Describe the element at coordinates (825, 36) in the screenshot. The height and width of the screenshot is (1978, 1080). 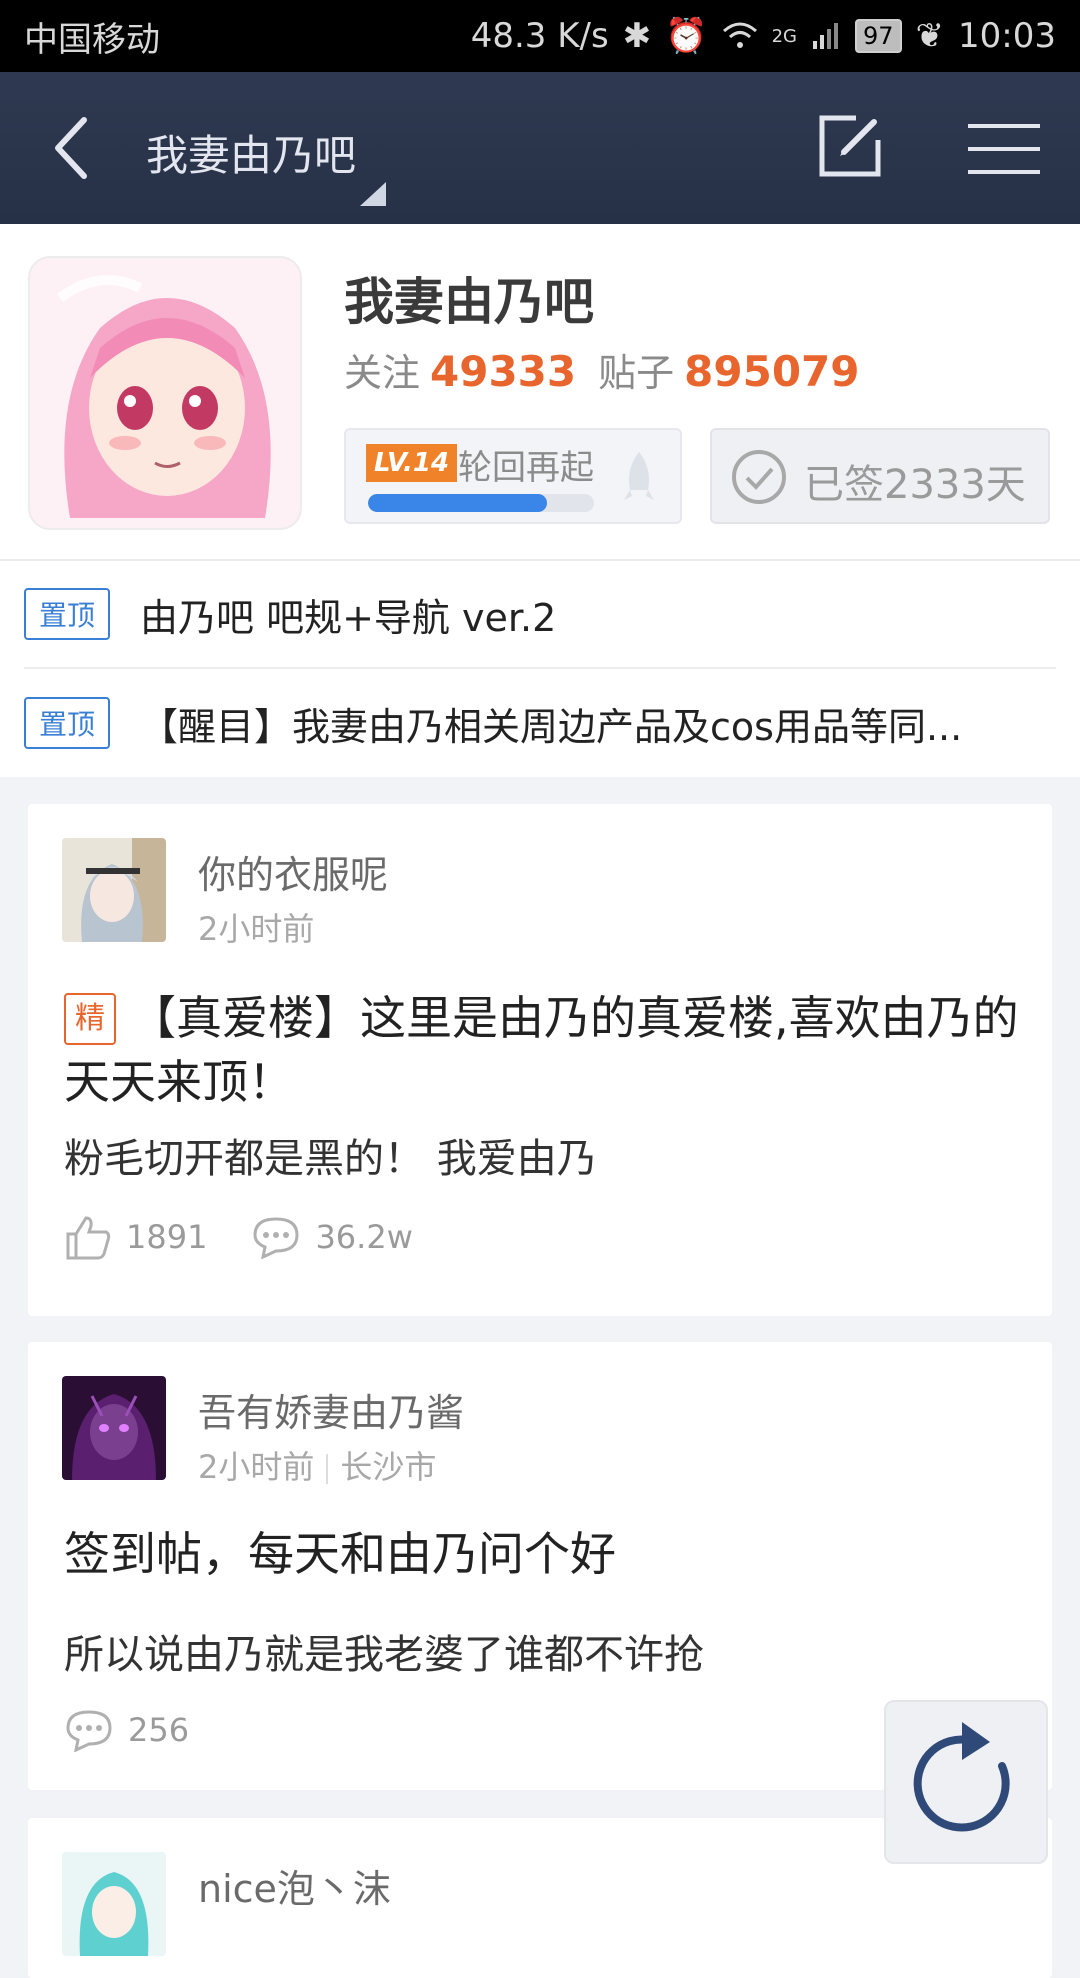
I see `signal-icon` at that location.